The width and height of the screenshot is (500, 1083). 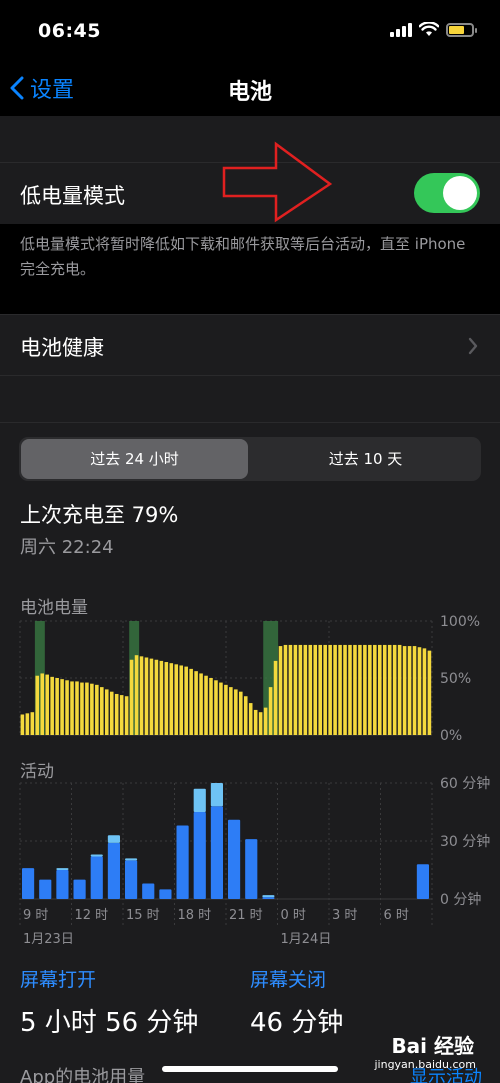 I want to click on baidu-watermark: Bai 经验, so click(x=432, y=1046).